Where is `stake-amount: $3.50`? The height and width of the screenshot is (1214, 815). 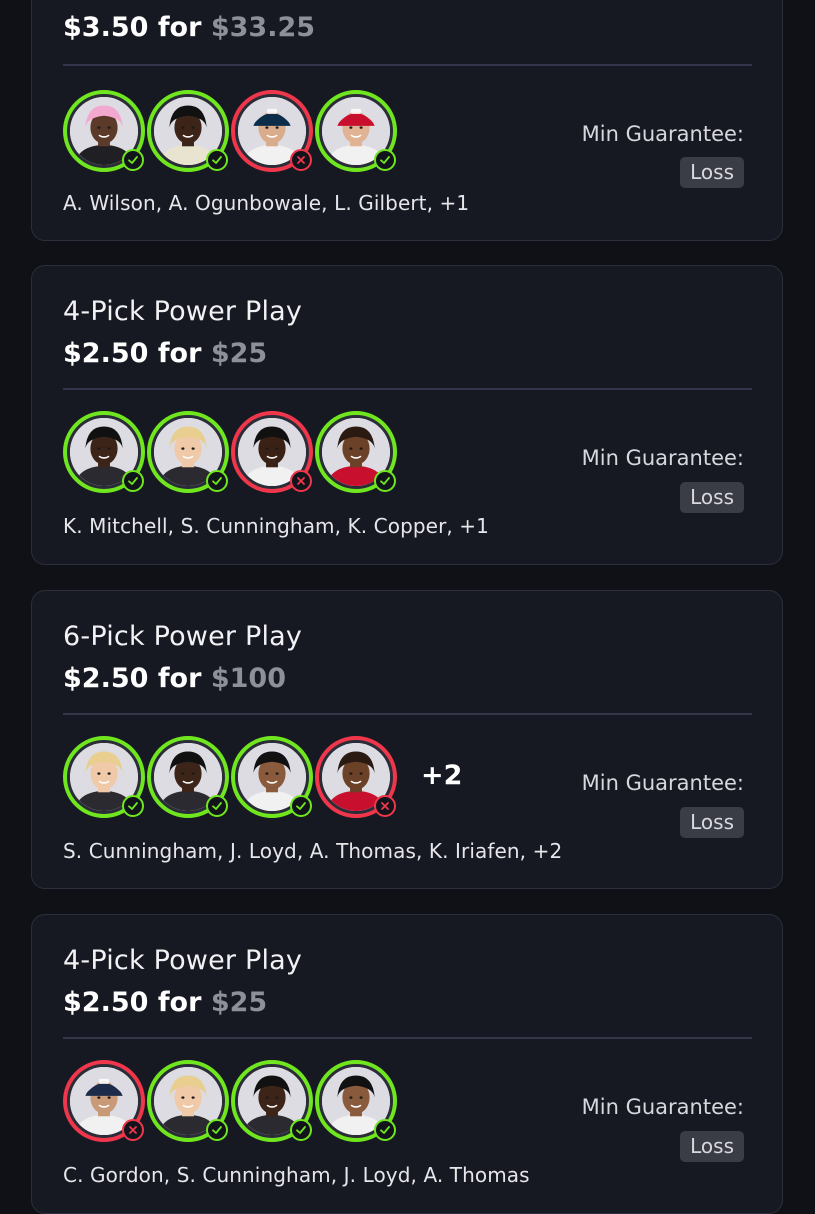
stake-amount: $3.50 is located at coordinates (106, 27).